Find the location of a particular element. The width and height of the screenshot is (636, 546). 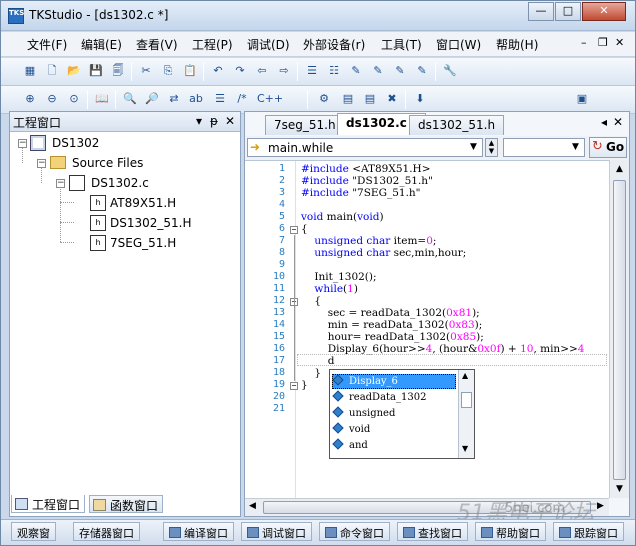

symbol-dropdown: ▼ is located at coordinates (544, 147).